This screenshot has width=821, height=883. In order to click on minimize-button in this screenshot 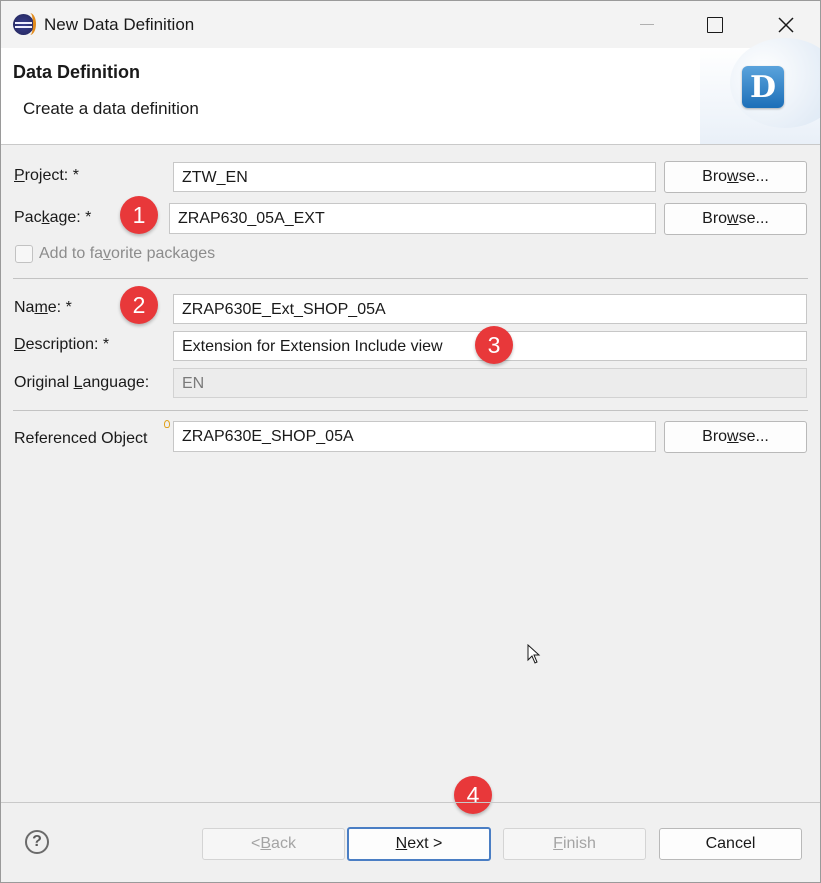, I will do `click(647, 24)`.